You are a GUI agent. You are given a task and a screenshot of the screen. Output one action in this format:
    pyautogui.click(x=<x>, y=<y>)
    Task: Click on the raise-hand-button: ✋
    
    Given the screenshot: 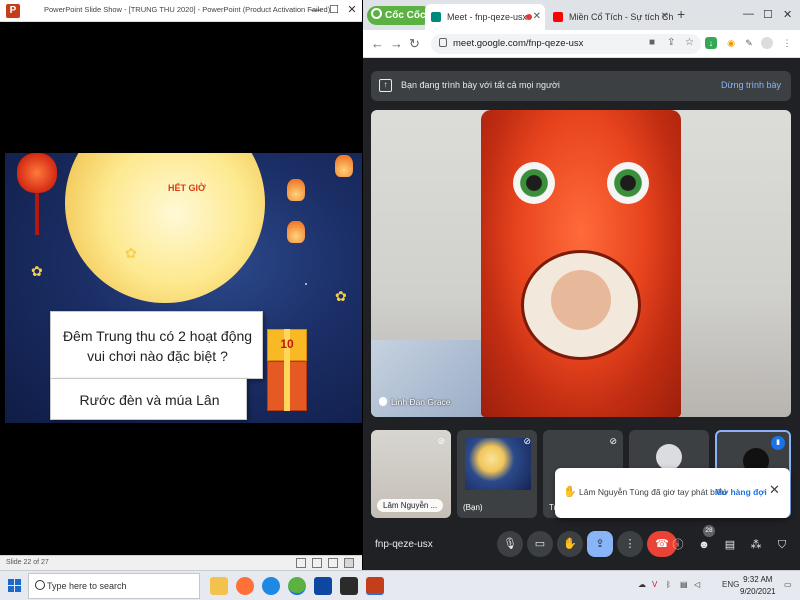 What is the action you would take?
    pyautogui.click(x=570, y=544)
    